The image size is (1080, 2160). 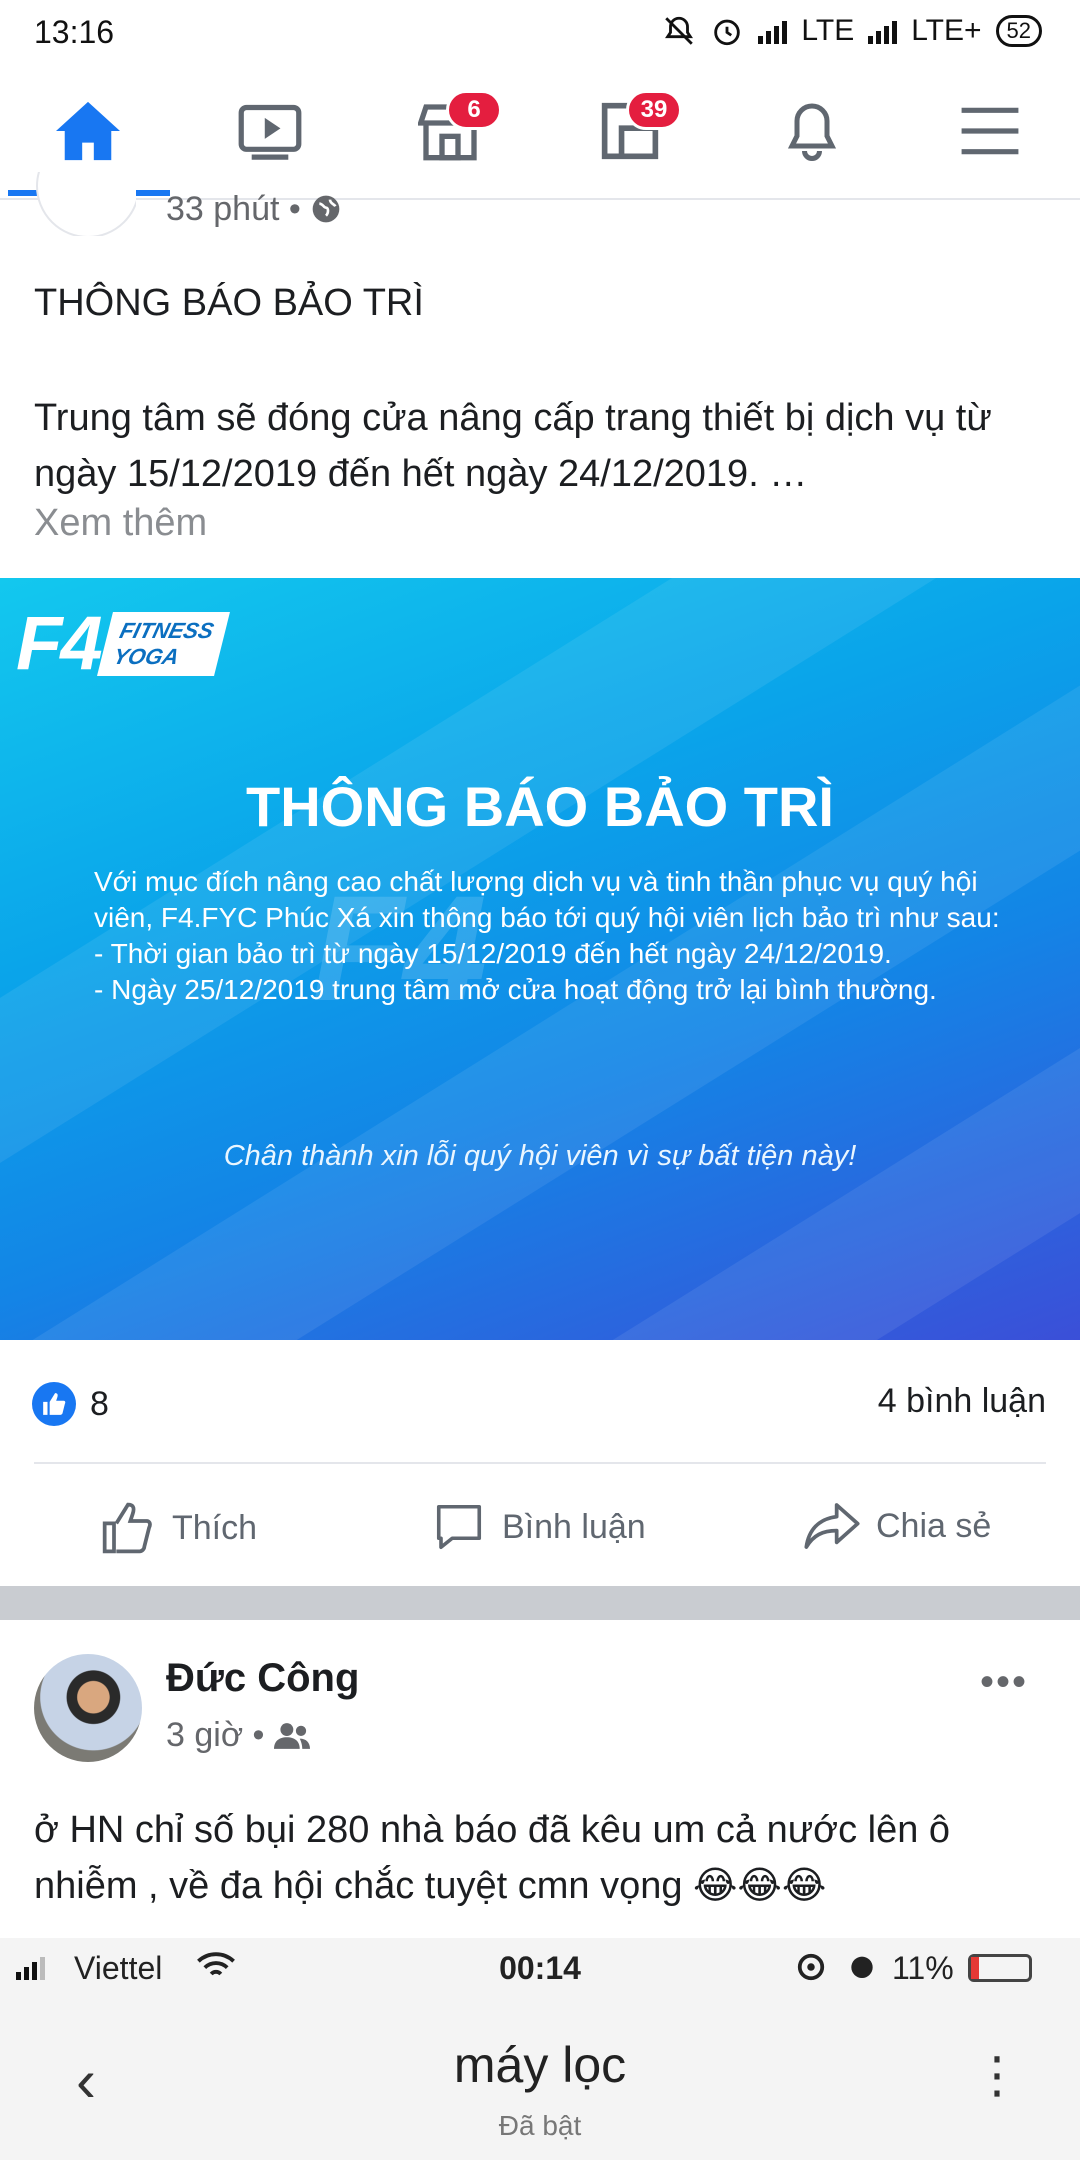 I want to click on embedded-title: máy lọc, so click(x=540, y=2065).